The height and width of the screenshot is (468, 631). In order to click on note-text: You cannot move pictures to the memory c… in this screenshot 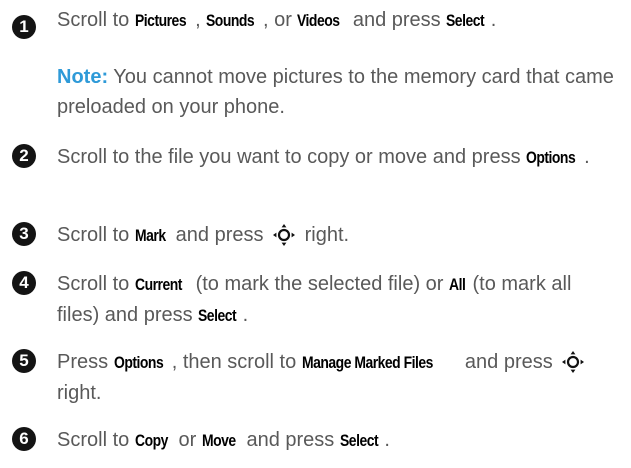, I will do `click(335, 92)`.